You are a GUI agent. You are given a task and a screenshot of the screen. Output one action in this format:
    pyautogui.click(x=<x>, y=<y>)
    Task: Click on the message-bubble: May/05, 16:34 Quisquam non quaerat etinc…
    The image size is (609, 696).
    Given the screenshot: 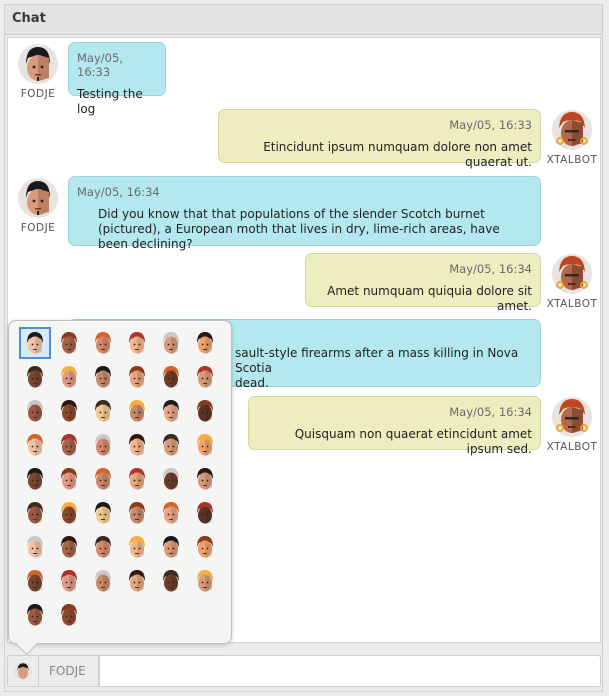 What is the action you would take?
    pyautogui.click(x=394, y=426)
    